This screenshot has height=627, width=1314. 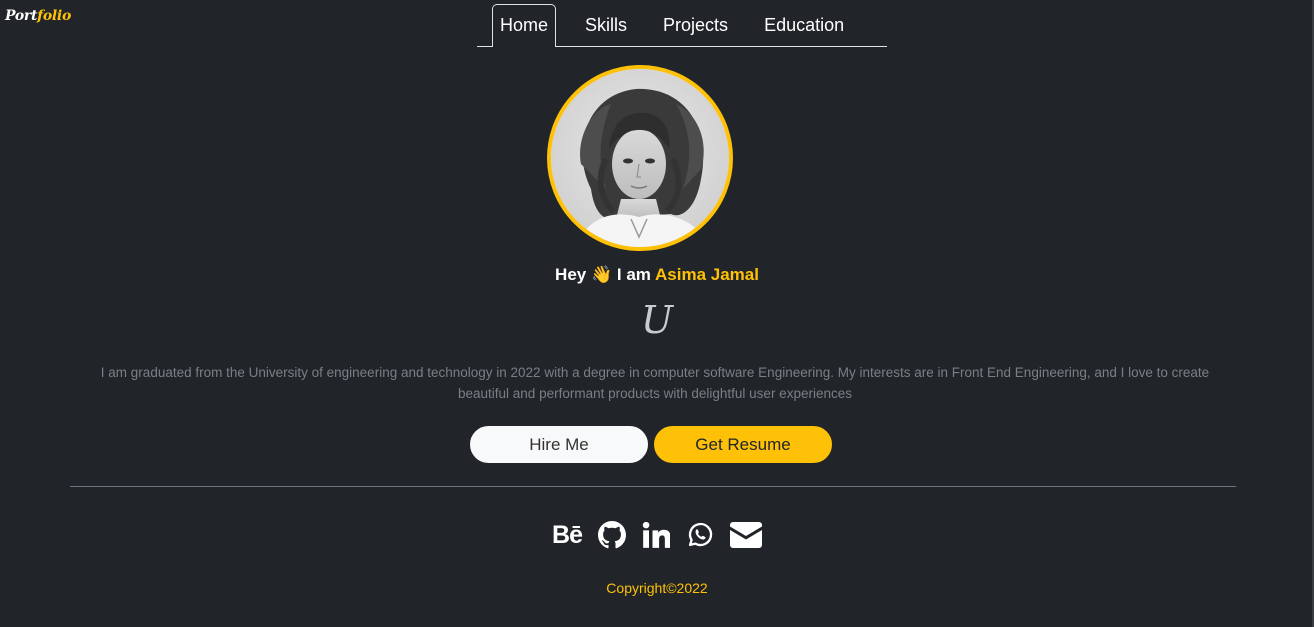 What do you see at coordinates (54, 16) in the screenshot?
I see `brand-logo-part2: folio` at bounding box center [54, 16].